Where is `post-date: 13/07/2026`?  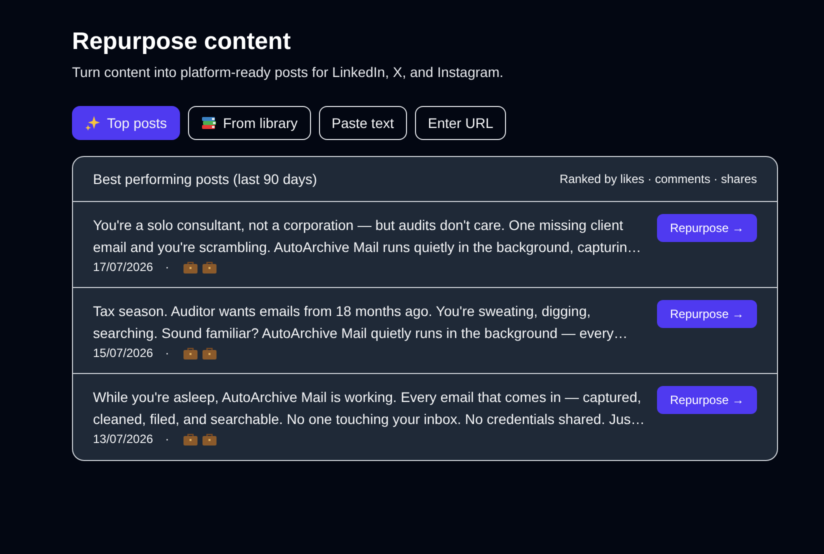 post-date: 13/07/2026 is located at coordinates (123, 439).